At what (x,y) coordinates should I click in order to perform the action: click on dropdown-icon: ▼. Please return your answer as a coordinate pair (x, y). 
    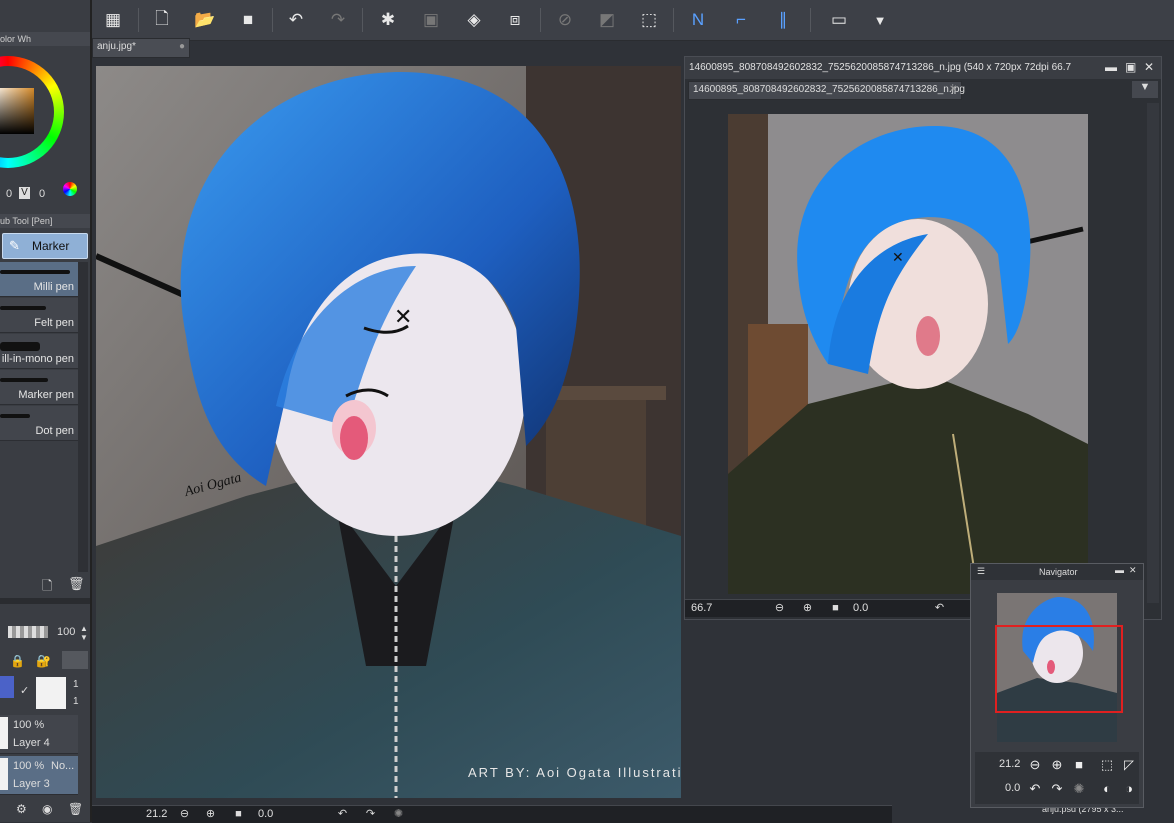
    Looking at the image, I should click on (880, 20).